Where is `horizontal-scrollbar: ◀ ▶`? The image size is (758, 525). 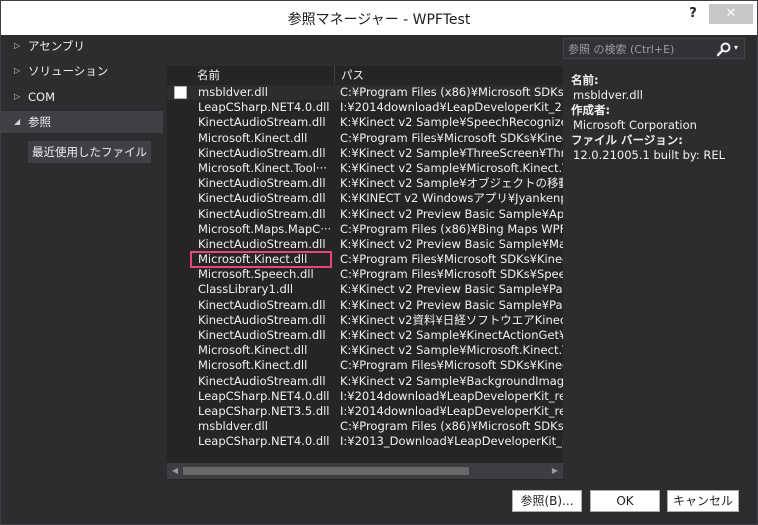
horizontal-scrollbar: ◀ ▶ is located at coordinates (365, 471).